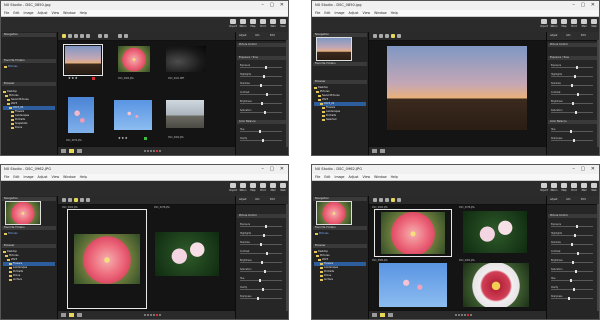  Describe the element at coordinates (145, 138) in the screenshot. I see `color-label` at that location.